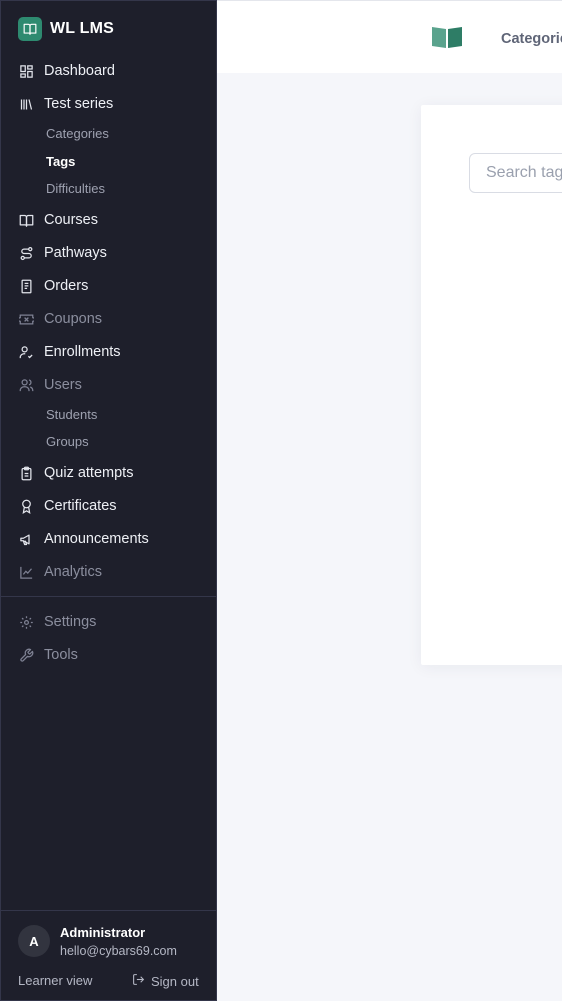  What do you see at coordinates (63, 385) in the screenshot?
I see `sidebar-item-label: Users` at bounding box center [63, 385].